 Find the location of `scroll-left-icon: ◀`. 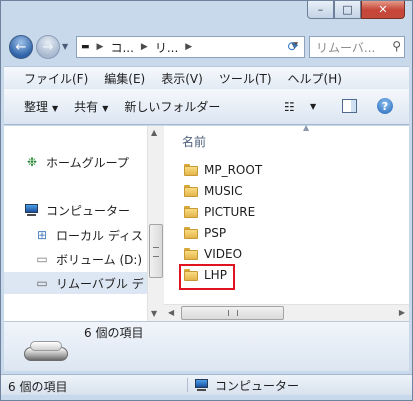

scroll-left-icon: ◀ is located at coordinates (171, 312).